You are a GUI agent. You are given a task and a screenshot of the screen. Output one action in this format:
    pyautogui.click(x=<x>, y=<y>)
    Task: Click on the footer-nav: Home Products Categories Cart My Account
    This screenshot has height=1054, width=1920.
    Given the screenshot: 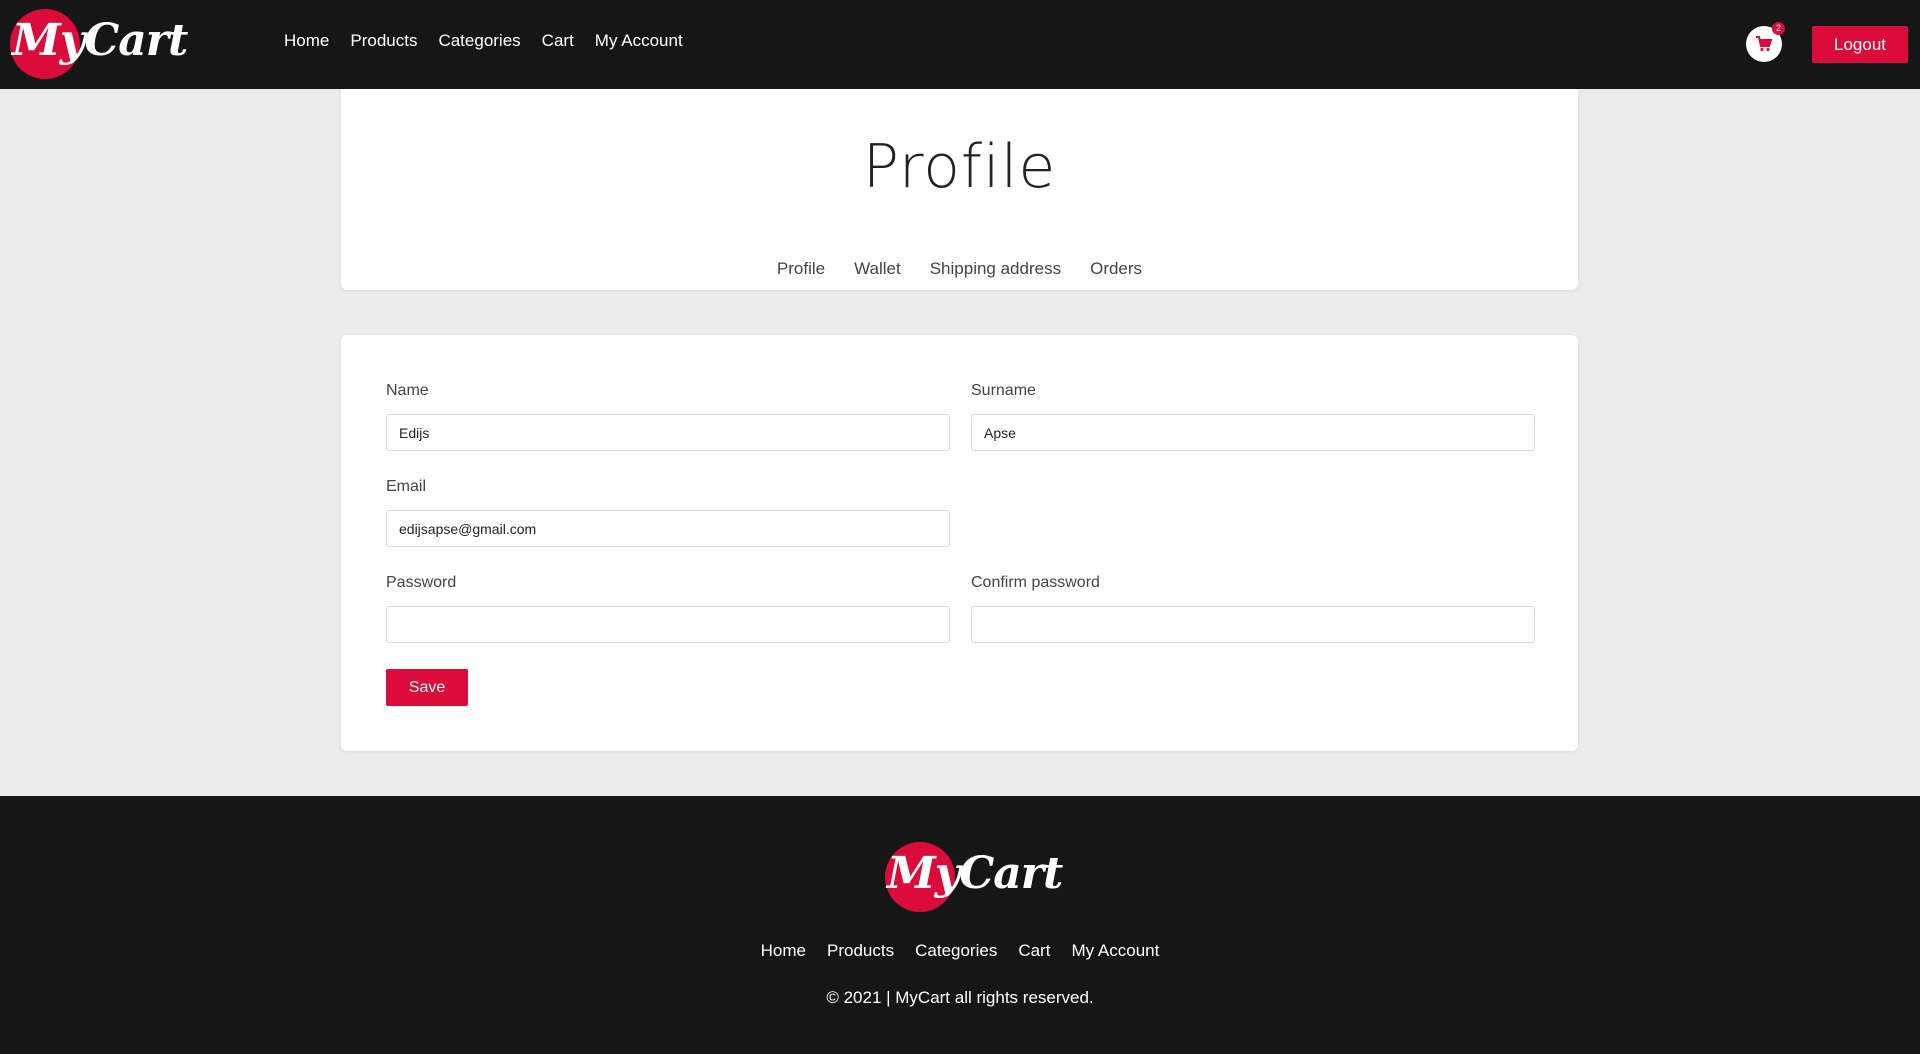 What is the action you would take?
    pyautogui.click(x=960, y=951)
    